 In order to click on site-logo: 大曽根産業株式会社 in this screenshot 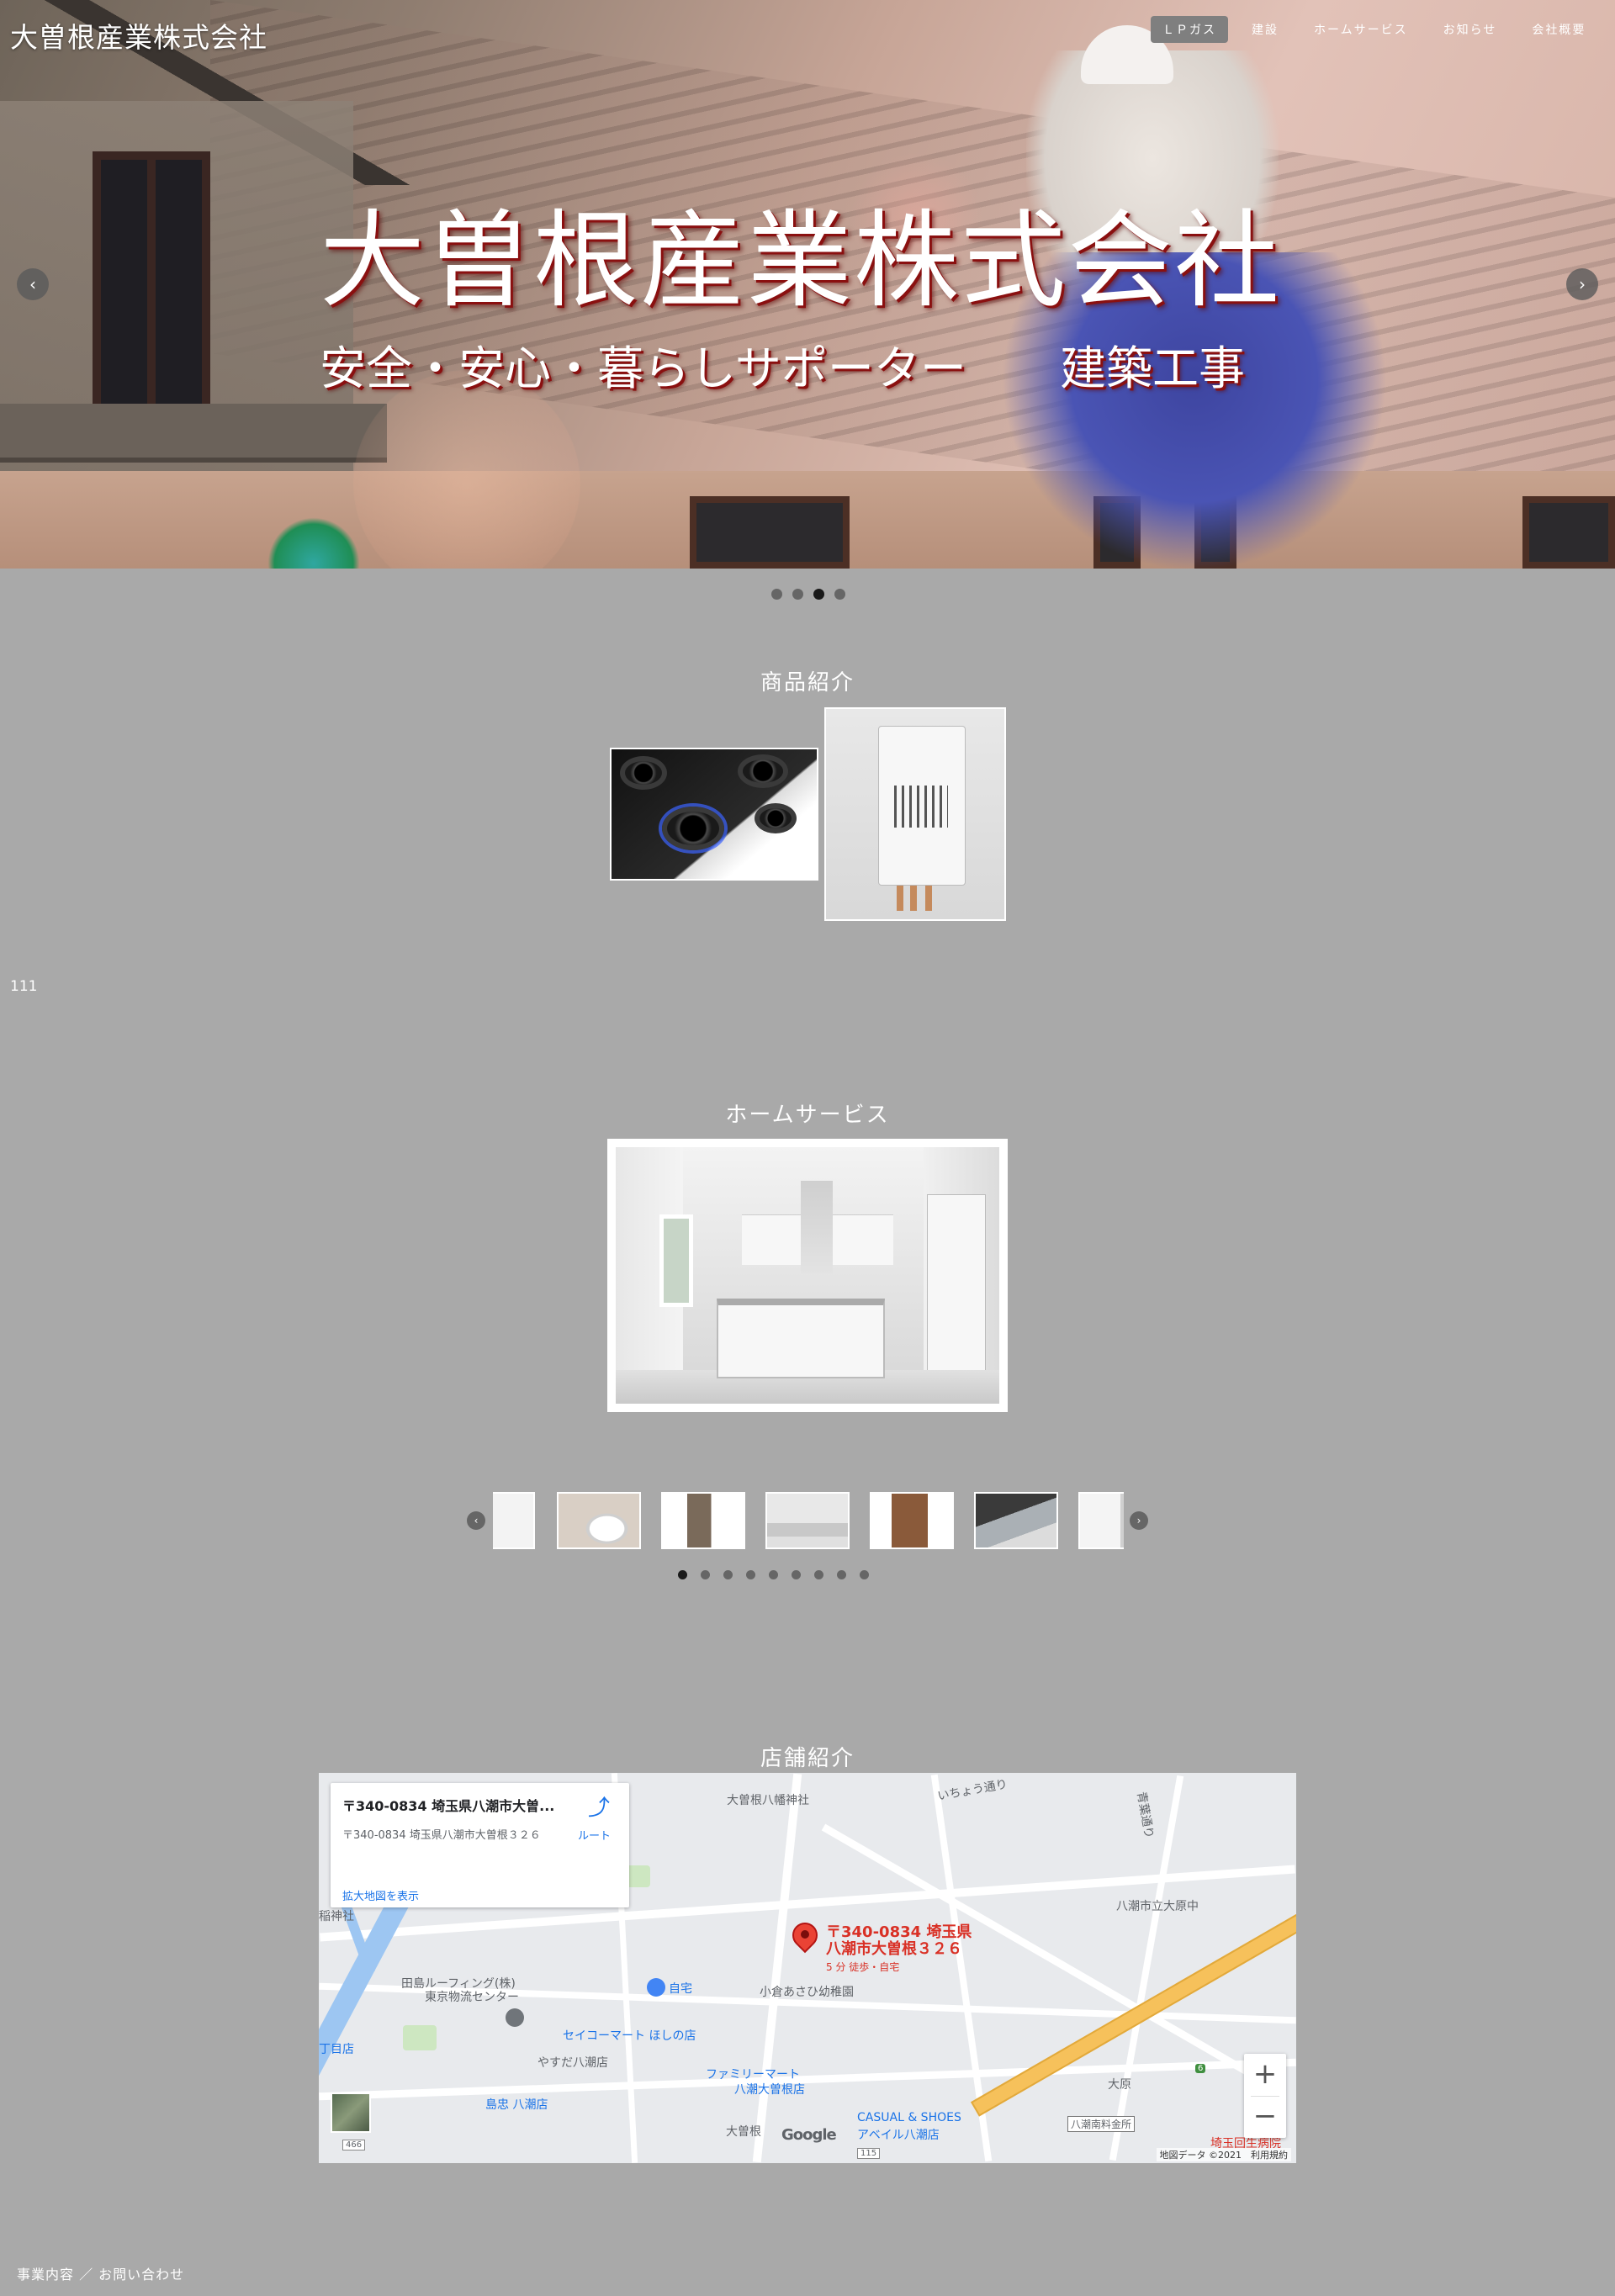, I will do `click(138, 35)`.